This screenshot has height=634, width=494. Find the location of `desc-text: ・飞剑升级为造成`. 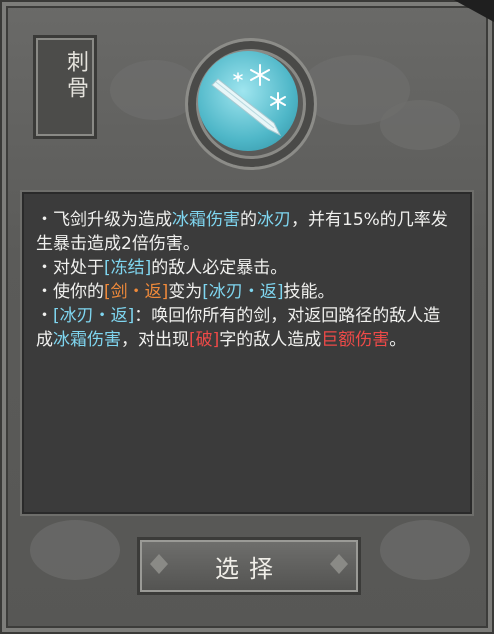

desc-text: ・飞剑升级为造成 is located at coordinates (104, 220).